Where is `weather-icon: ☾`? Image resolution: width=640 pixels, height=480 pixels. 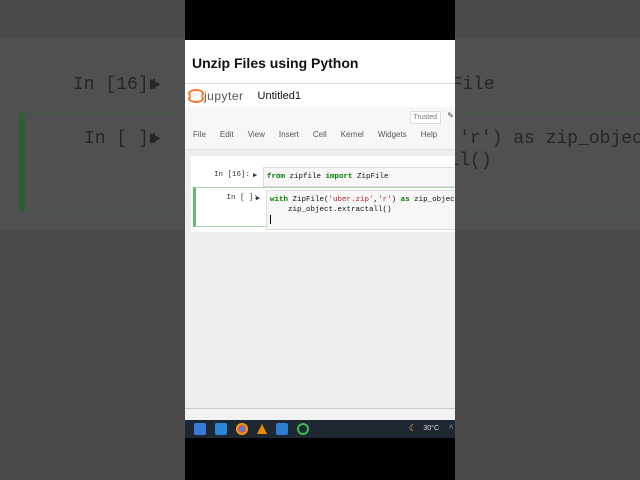 weather-icon: ☾ is located at coordinates (413, 428).